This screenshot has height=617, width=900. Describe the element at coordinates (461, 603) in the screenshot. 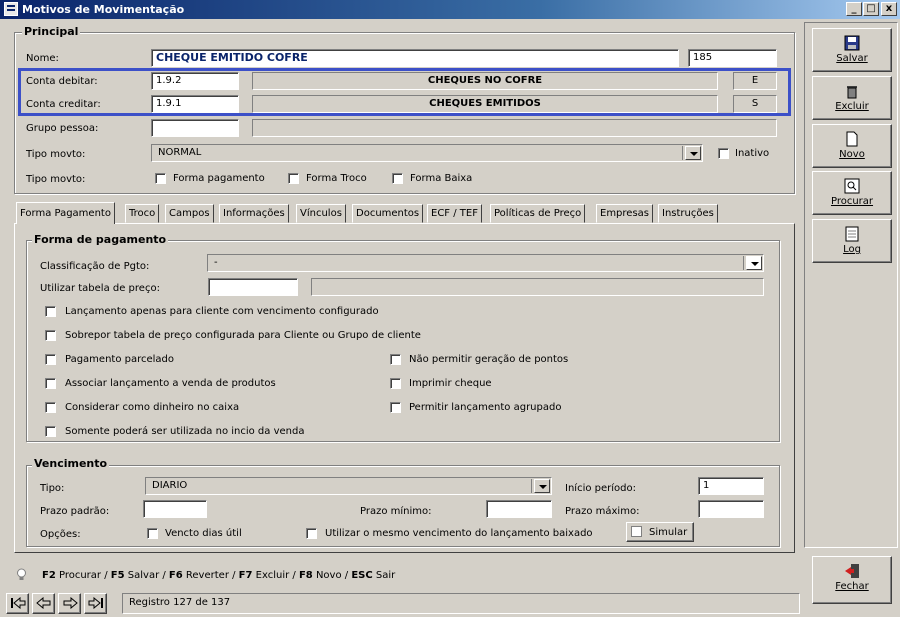

I see `record-status: Registro 127 de 137` at that location.